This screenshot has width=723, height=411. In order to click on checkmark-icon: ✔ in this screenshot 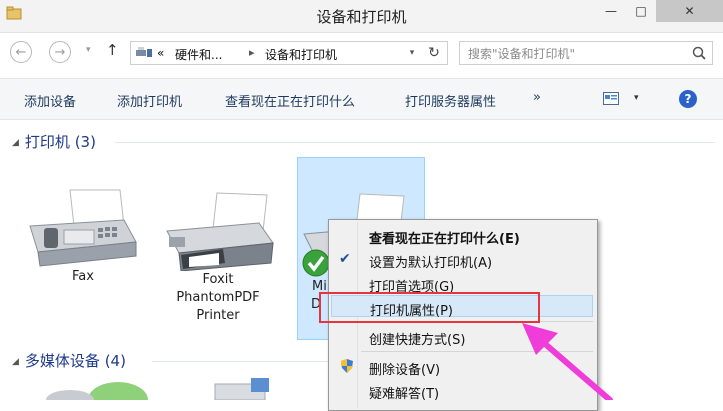, I will do `click(345, 259)`.